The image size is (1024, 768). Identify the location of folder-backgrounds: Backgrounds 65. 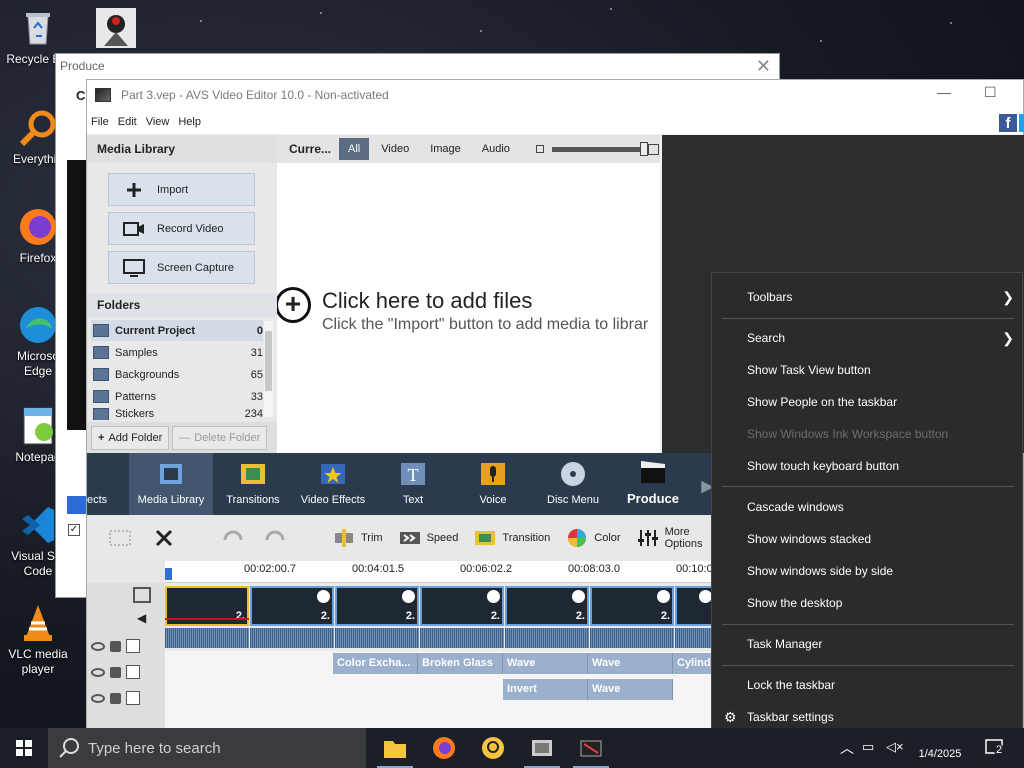
(177, 374).